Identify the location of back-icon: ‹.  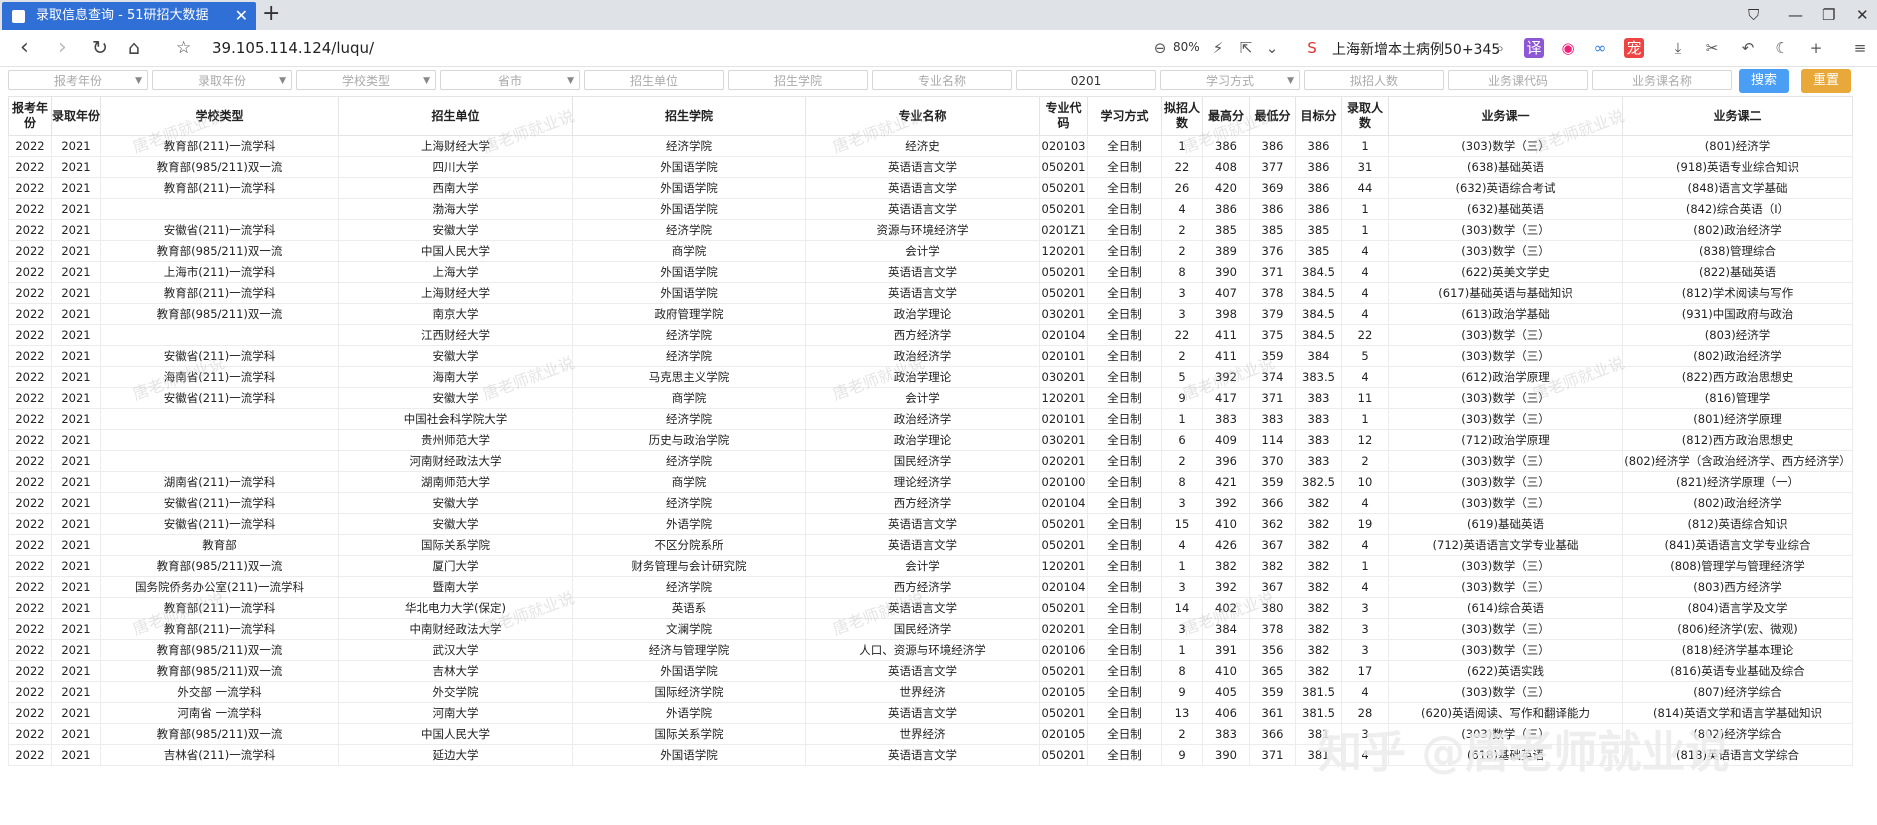
(24, 48).